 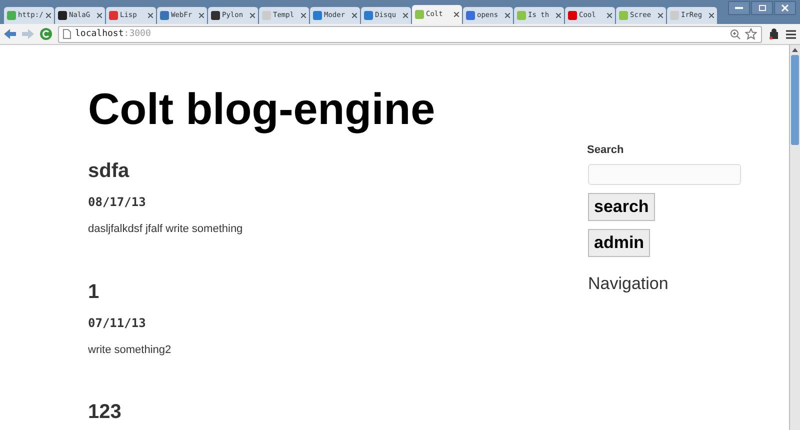 I want to click on restore-button, so click(x=762, y=8).